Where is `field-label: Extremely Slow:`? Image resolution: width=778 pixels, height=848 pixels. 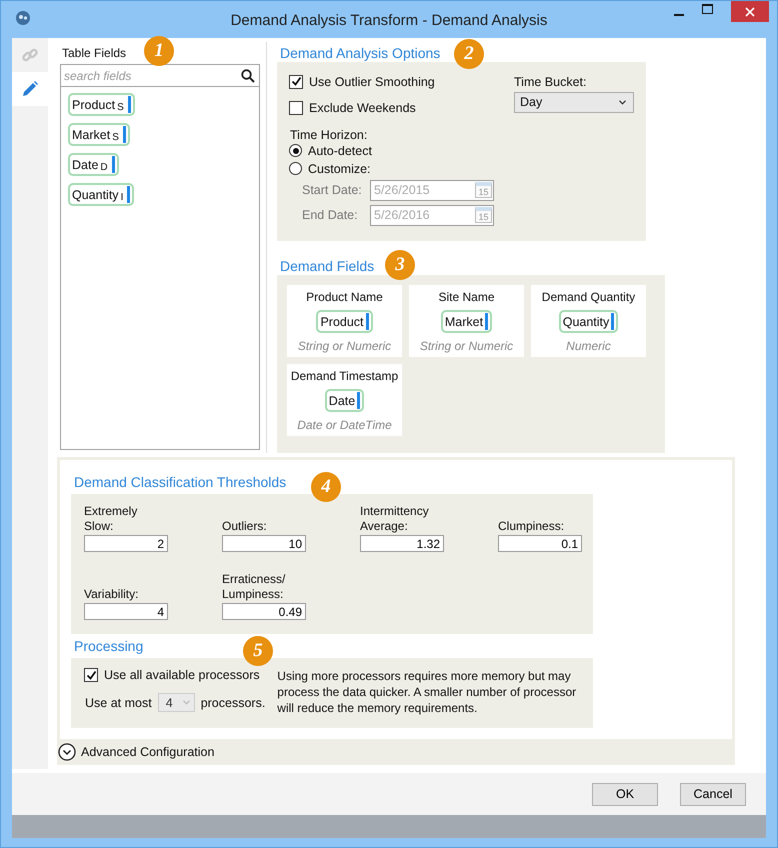 field-label: Extremely Slow: is located at coordinates (111, 519).